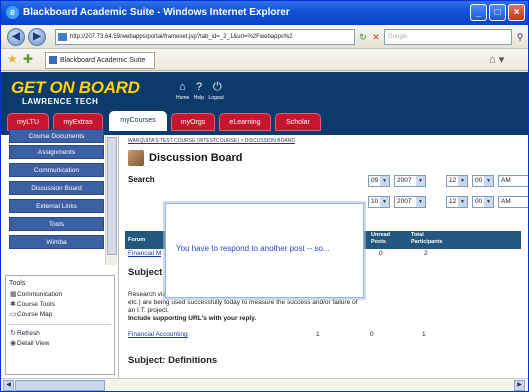 This screenshot has width=529, height=392. What do you see at coordinates (103, 60) in the screenshot?
I see `tab-label: Blackboard Academic Suite` at bounding box center [103, 60].